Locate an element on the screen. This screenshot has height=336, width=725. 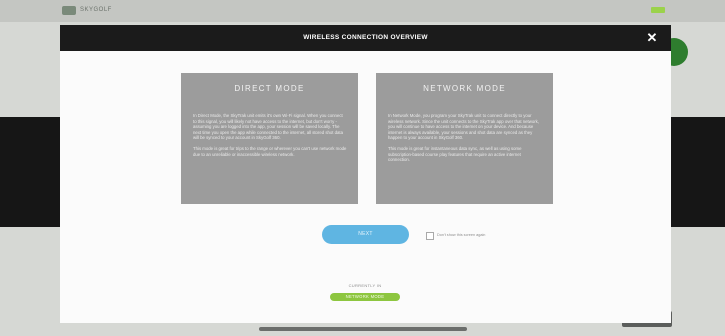
close-icon: ✕ is located at coordinates (652, 38).